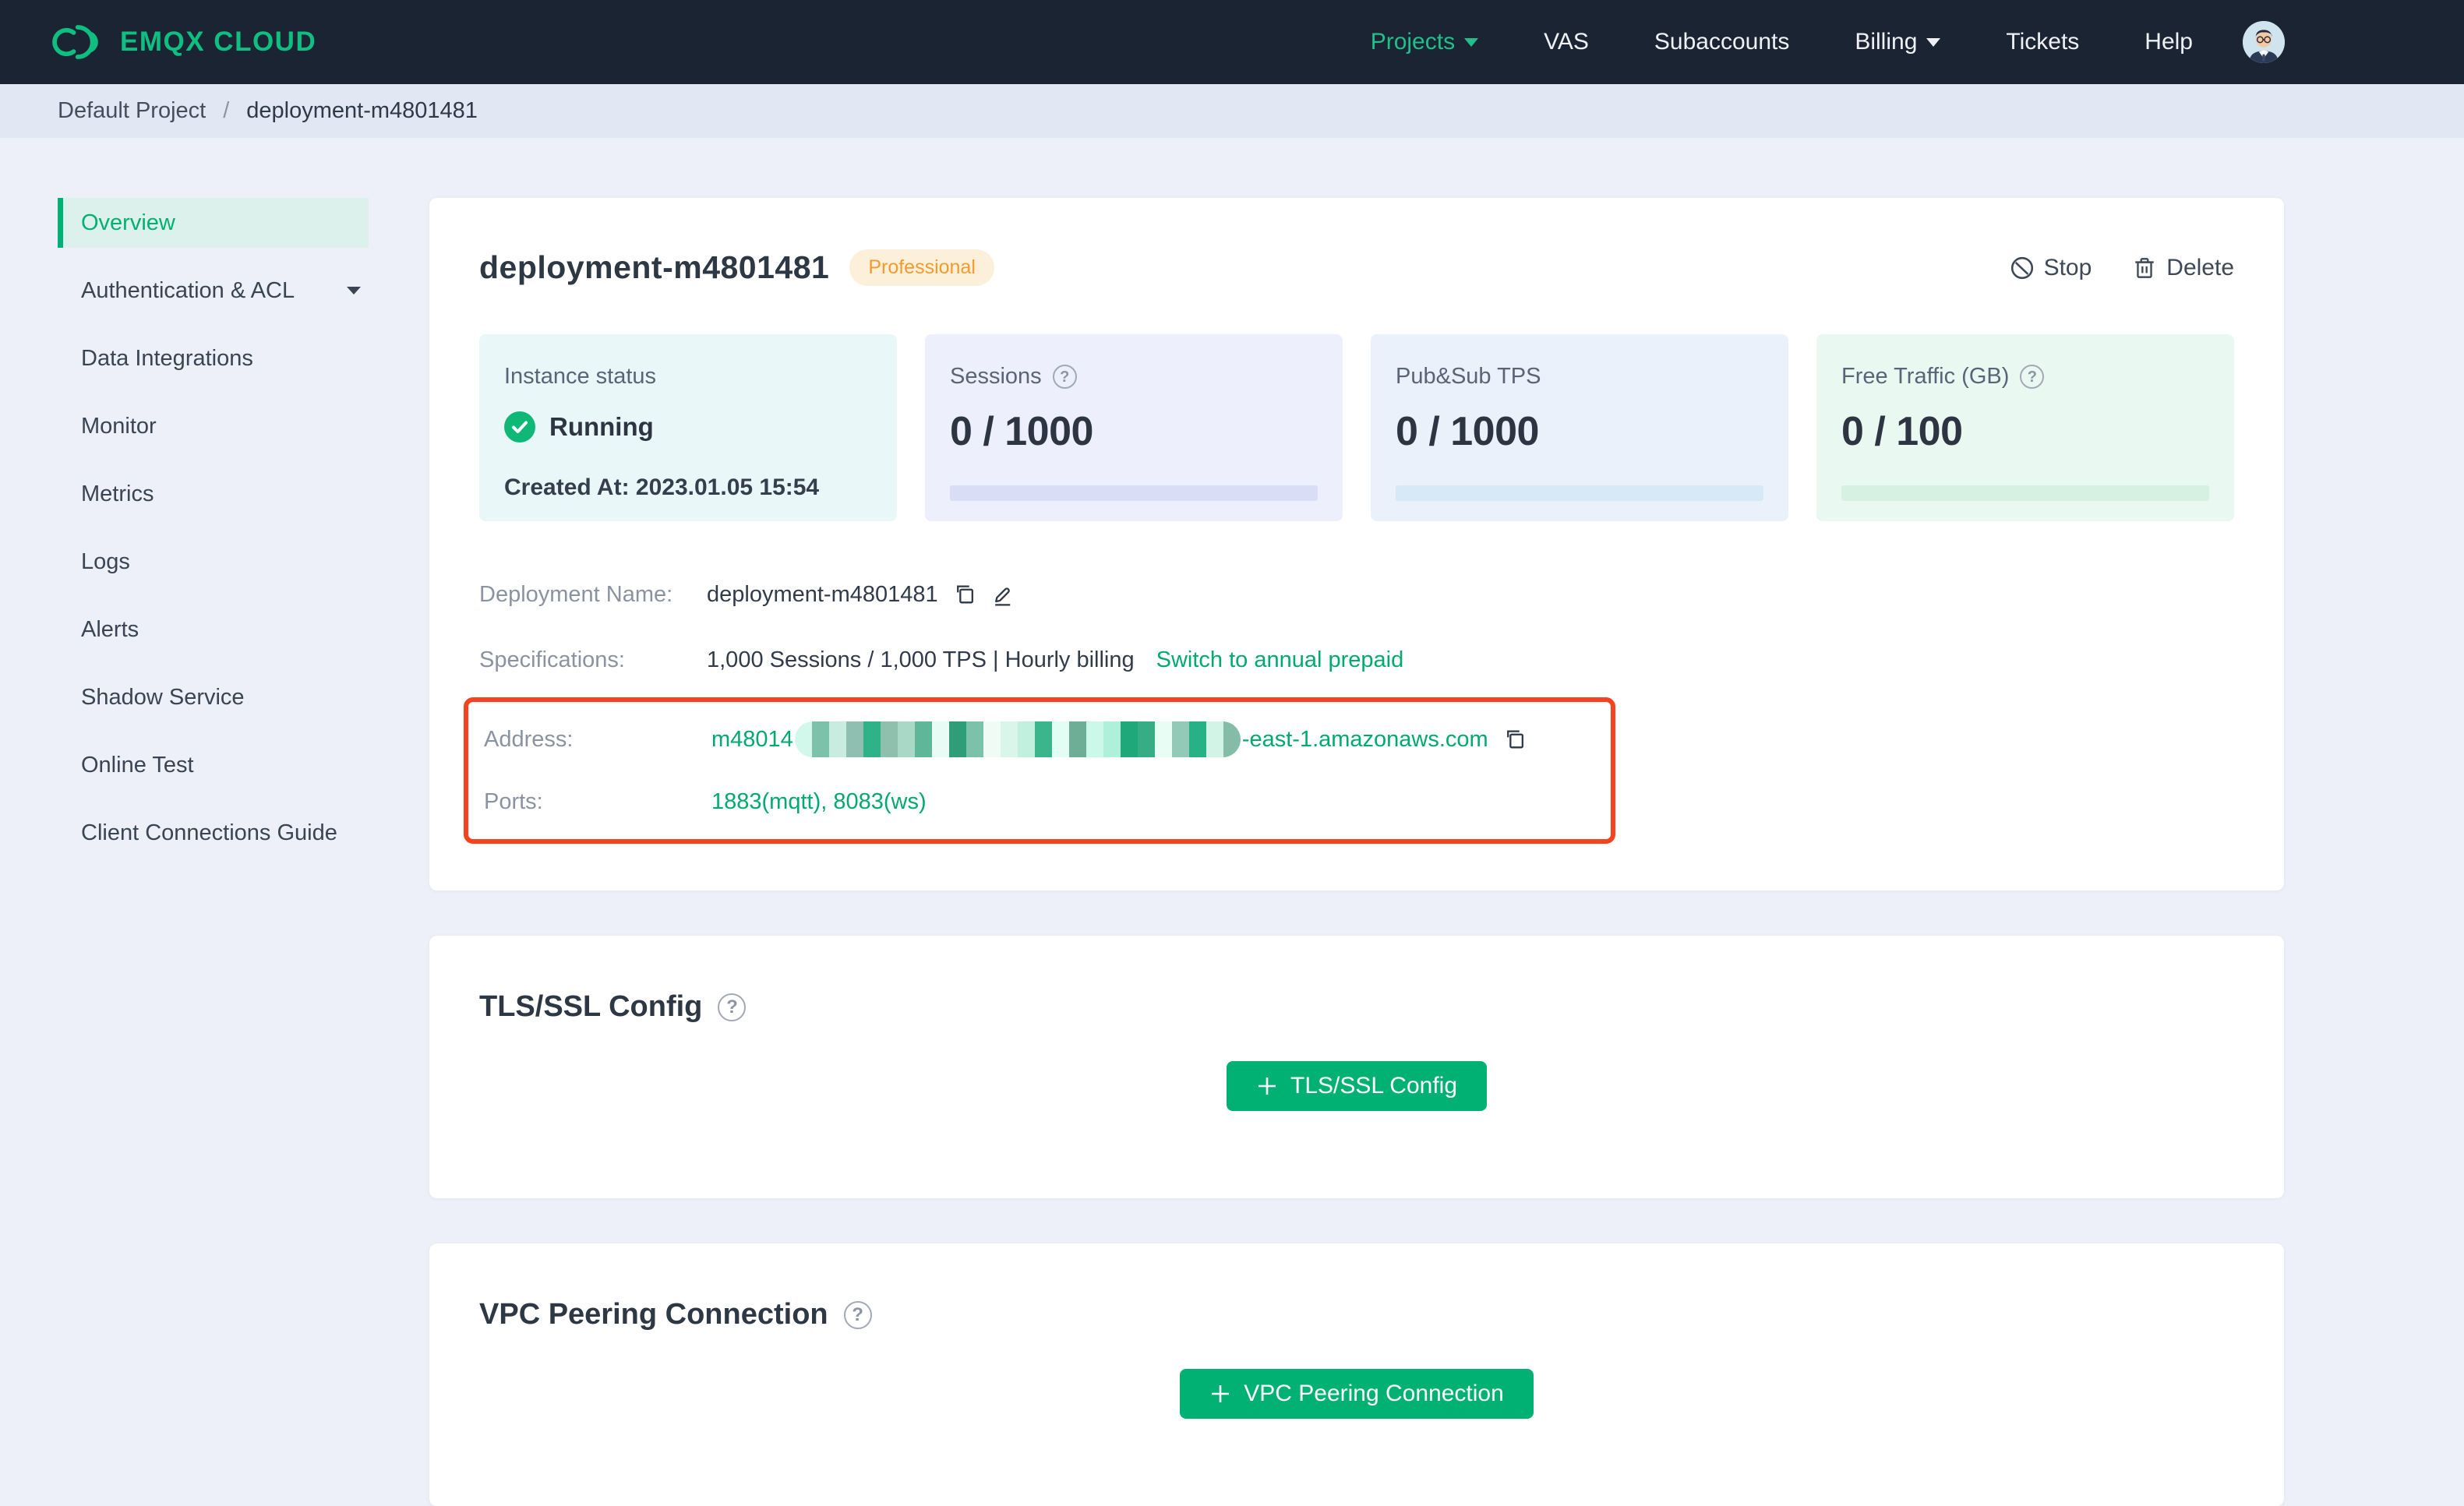  Describe the element at coordinates (218, 41) in the screenshot. I see `brand-name: EMQX CLOUD` at that location.